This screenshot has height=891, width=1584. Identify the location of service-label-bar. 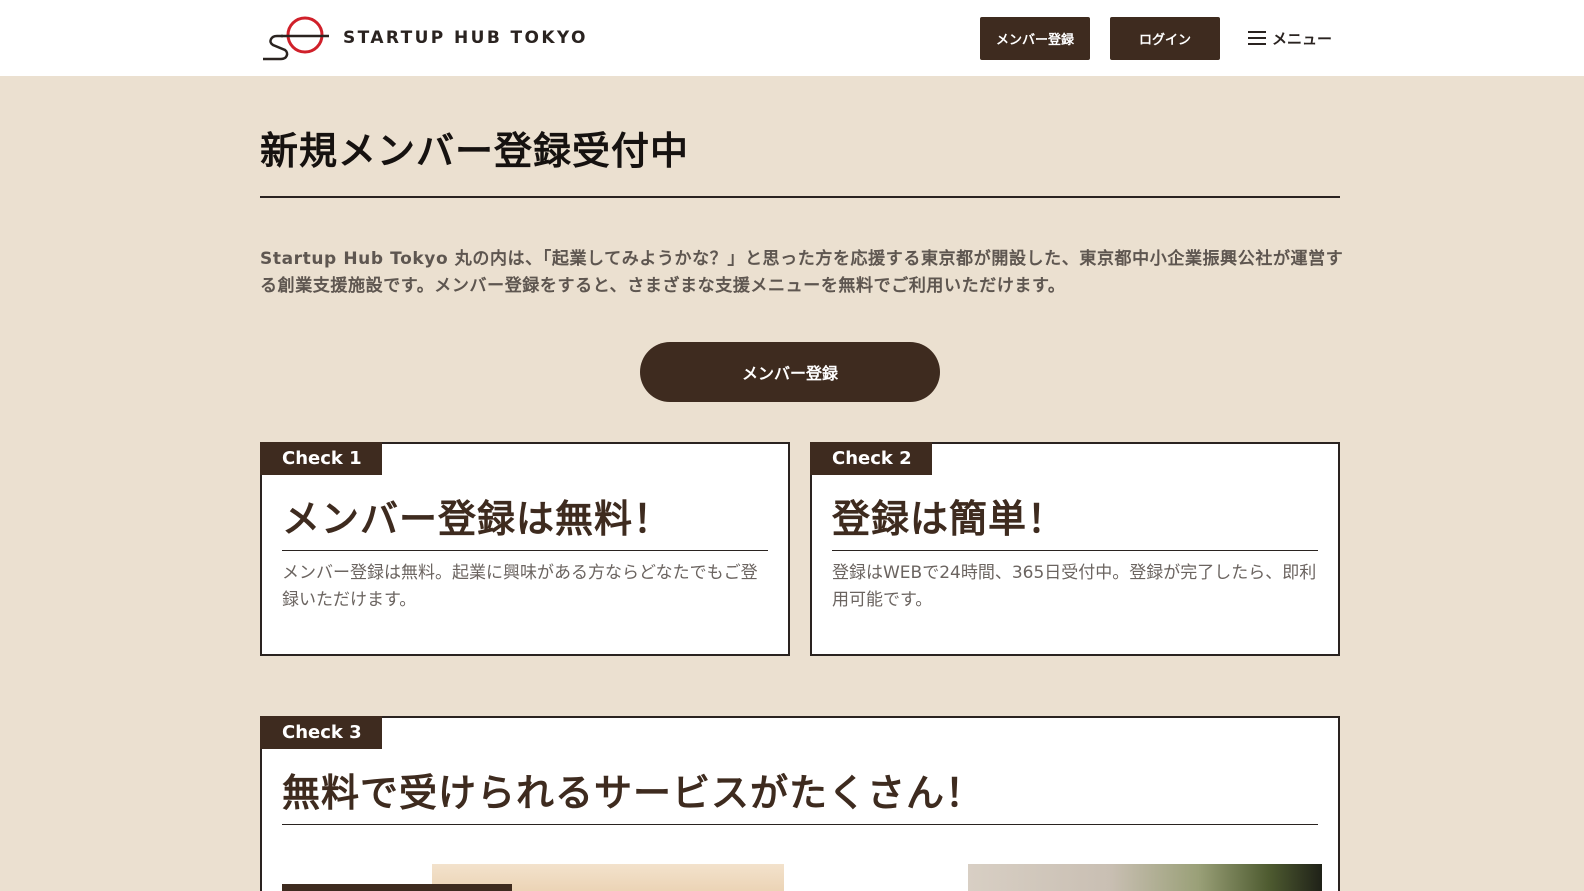
(397, 887).